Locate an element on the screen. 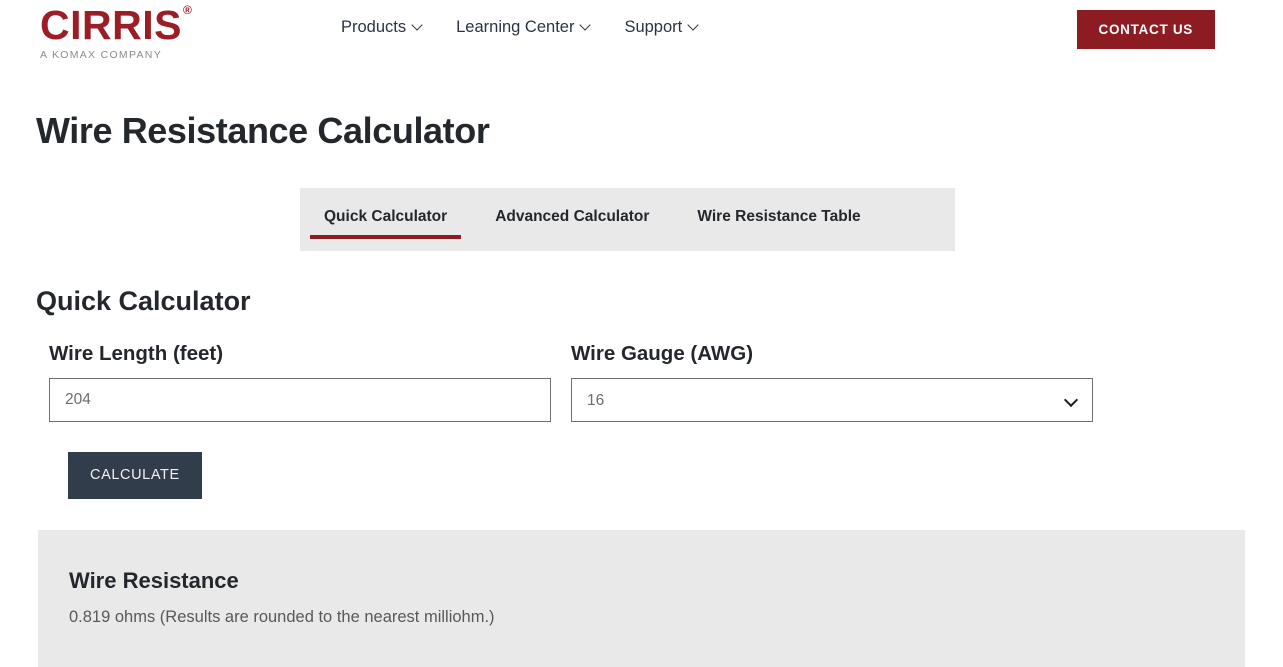  form-field-row: Wire Length (feet) Wire Gauge (AWG) 16 is located at coordinates (644, 382).